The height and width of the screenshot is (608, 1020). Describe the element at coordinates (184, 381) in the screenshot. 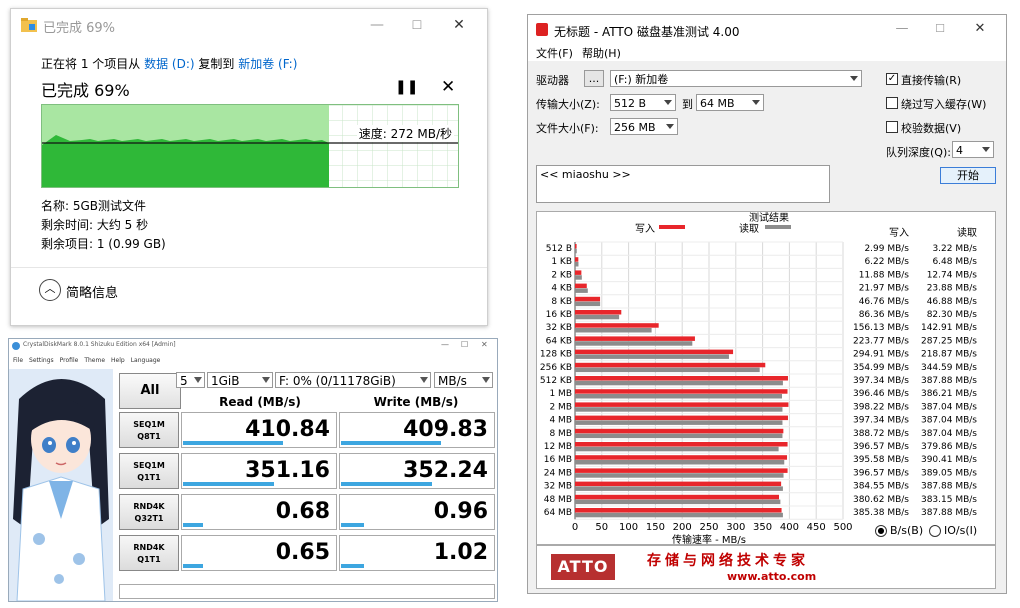

I see `test-count-value: 5` at that location.